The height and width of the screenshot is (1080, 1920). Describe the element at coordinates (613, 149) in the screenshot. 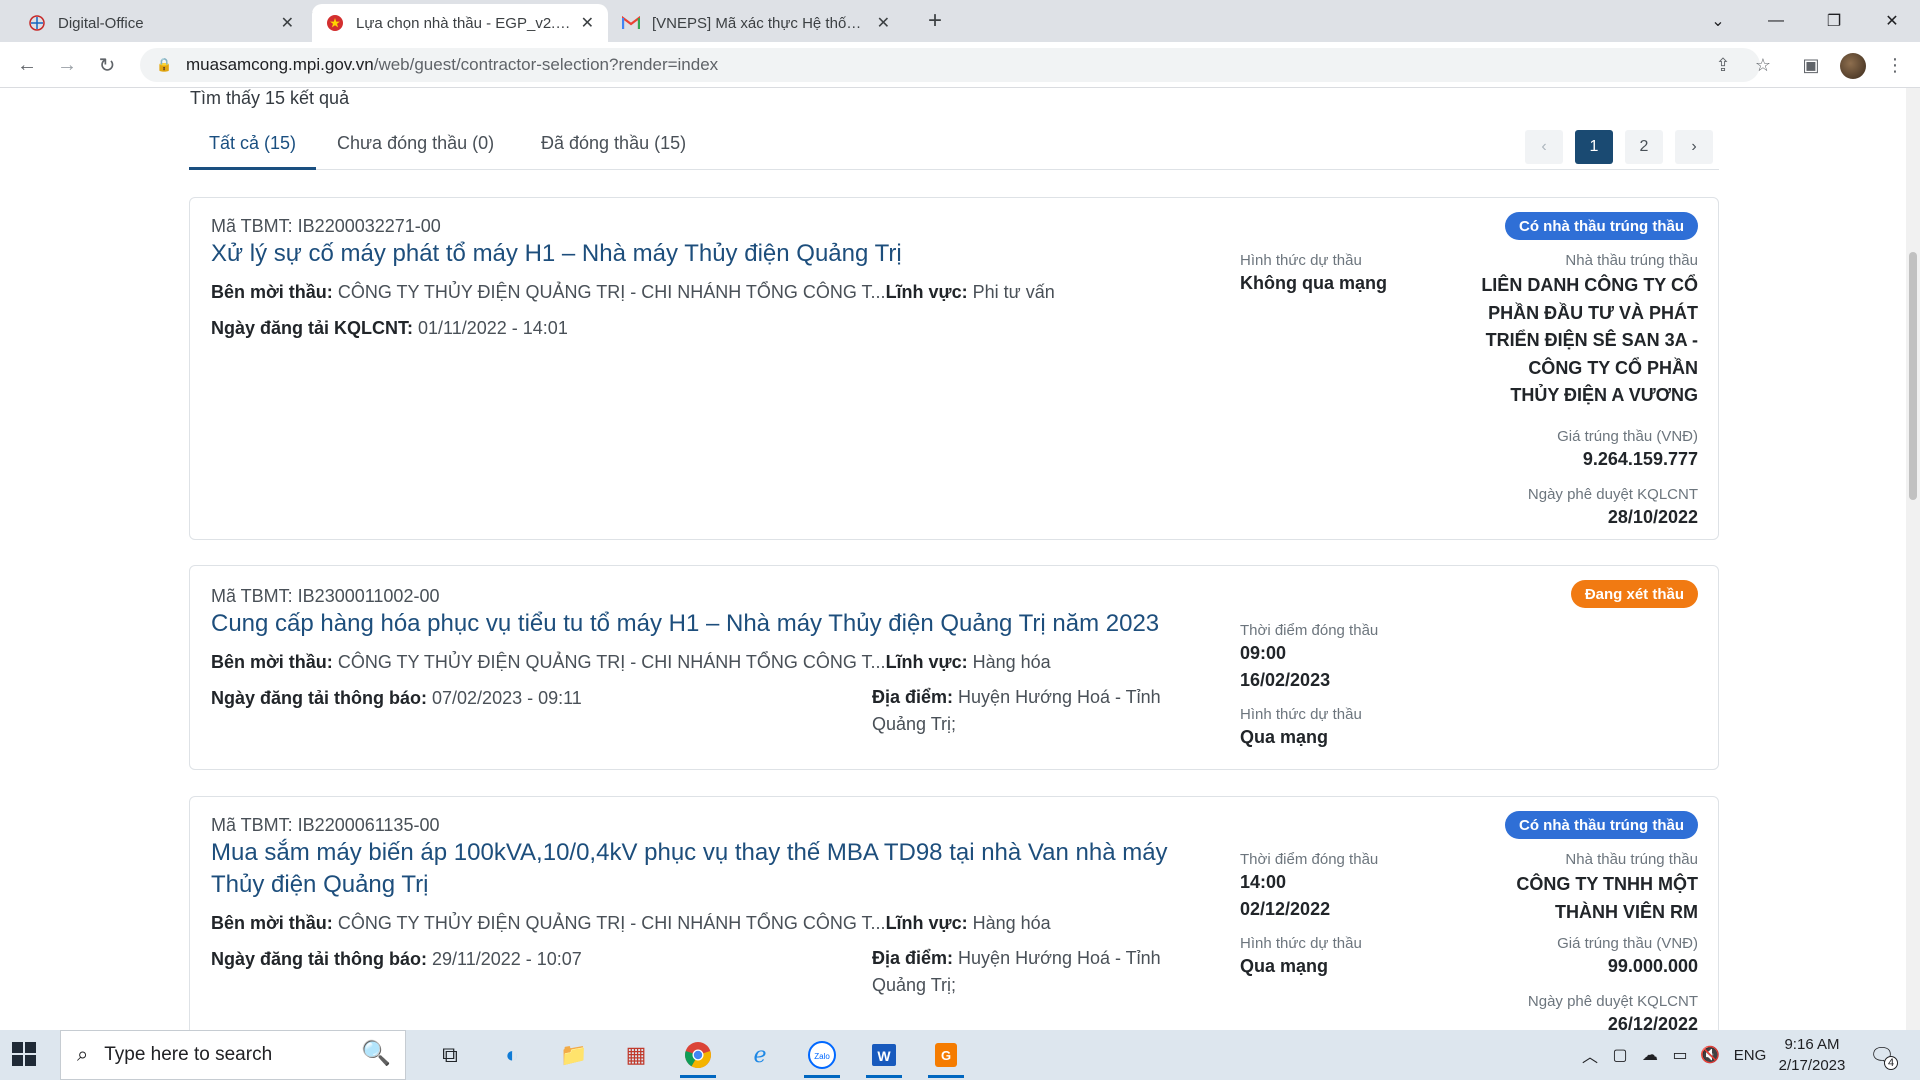

I see `tab-closed: Đã đóng thầu (15)` at that location.